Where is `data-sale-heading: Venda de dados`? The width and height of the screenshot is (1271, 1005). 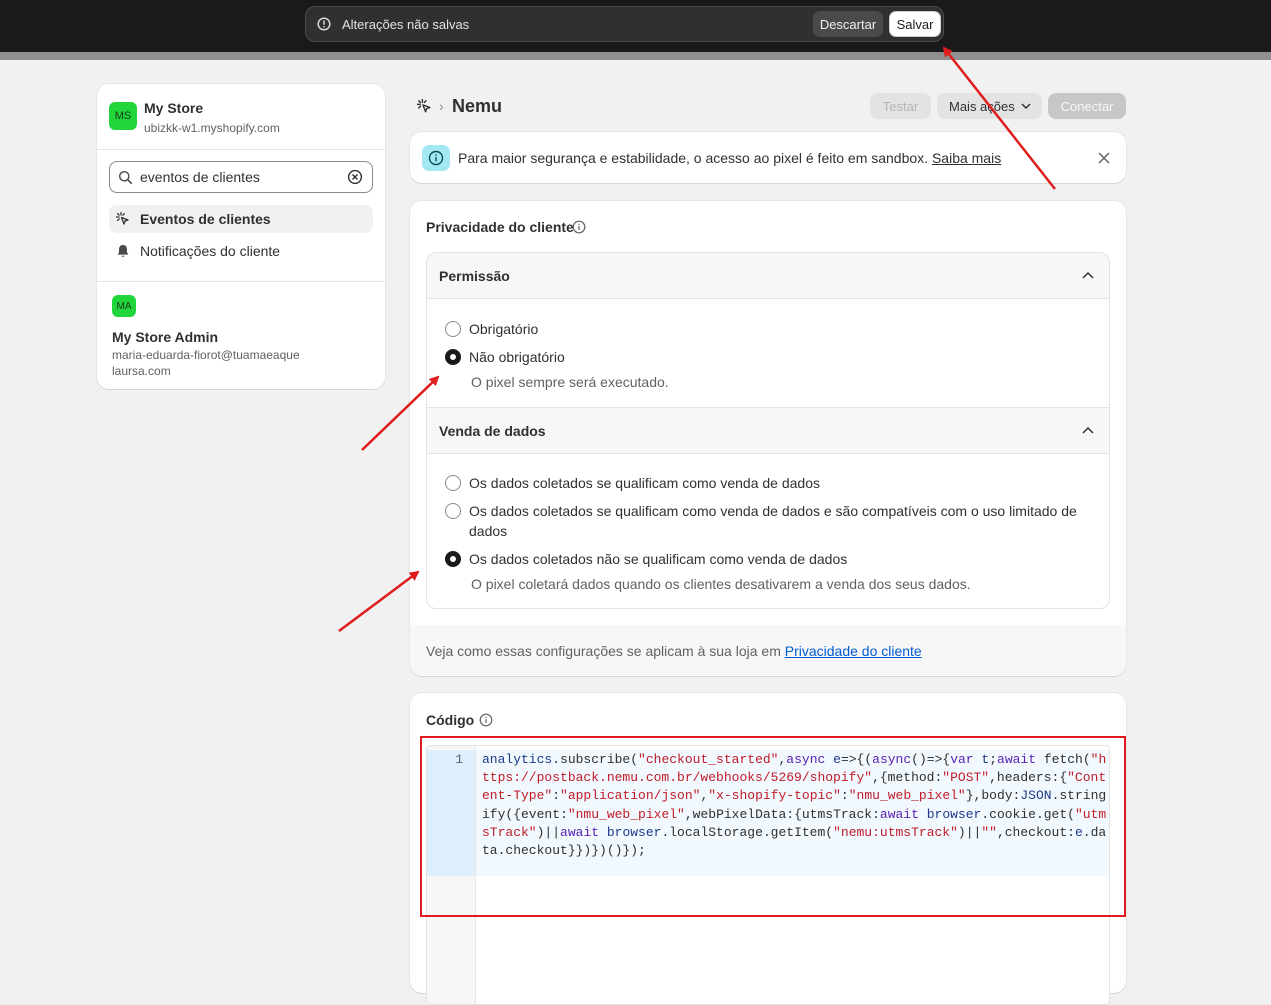
data-sale-heading: Venda de dados is located at coordinates (492, 431).